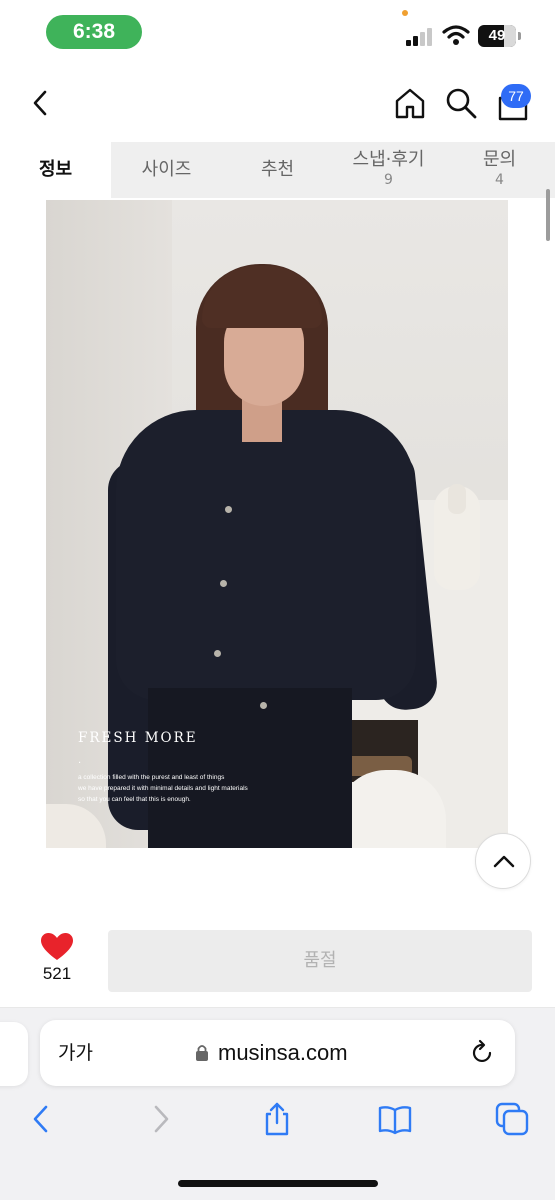 The image size is (555, 1200). I want to click on browser-forward-icon, so click(161, 1119).